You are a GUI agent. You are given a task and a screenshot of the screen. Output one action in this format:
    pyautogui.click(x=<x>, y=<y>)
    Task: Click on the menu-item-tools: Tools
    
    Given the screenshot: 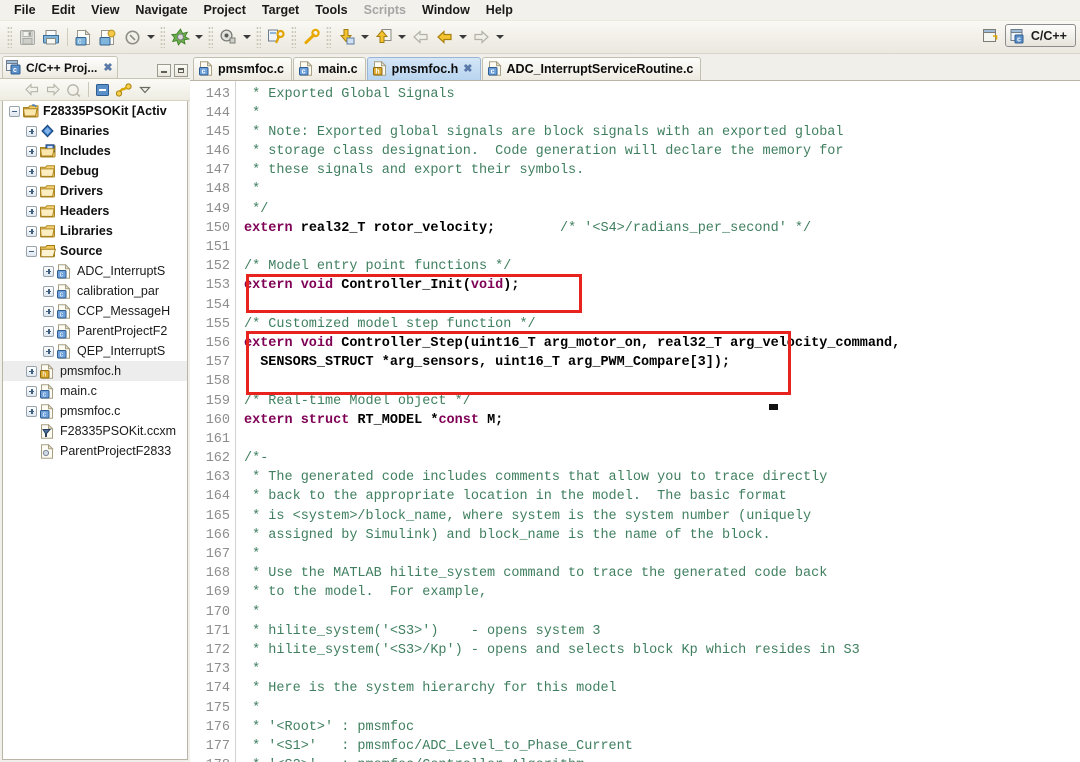 What is the action you would take?
    pyautogui.click(x=331, y=10)
    